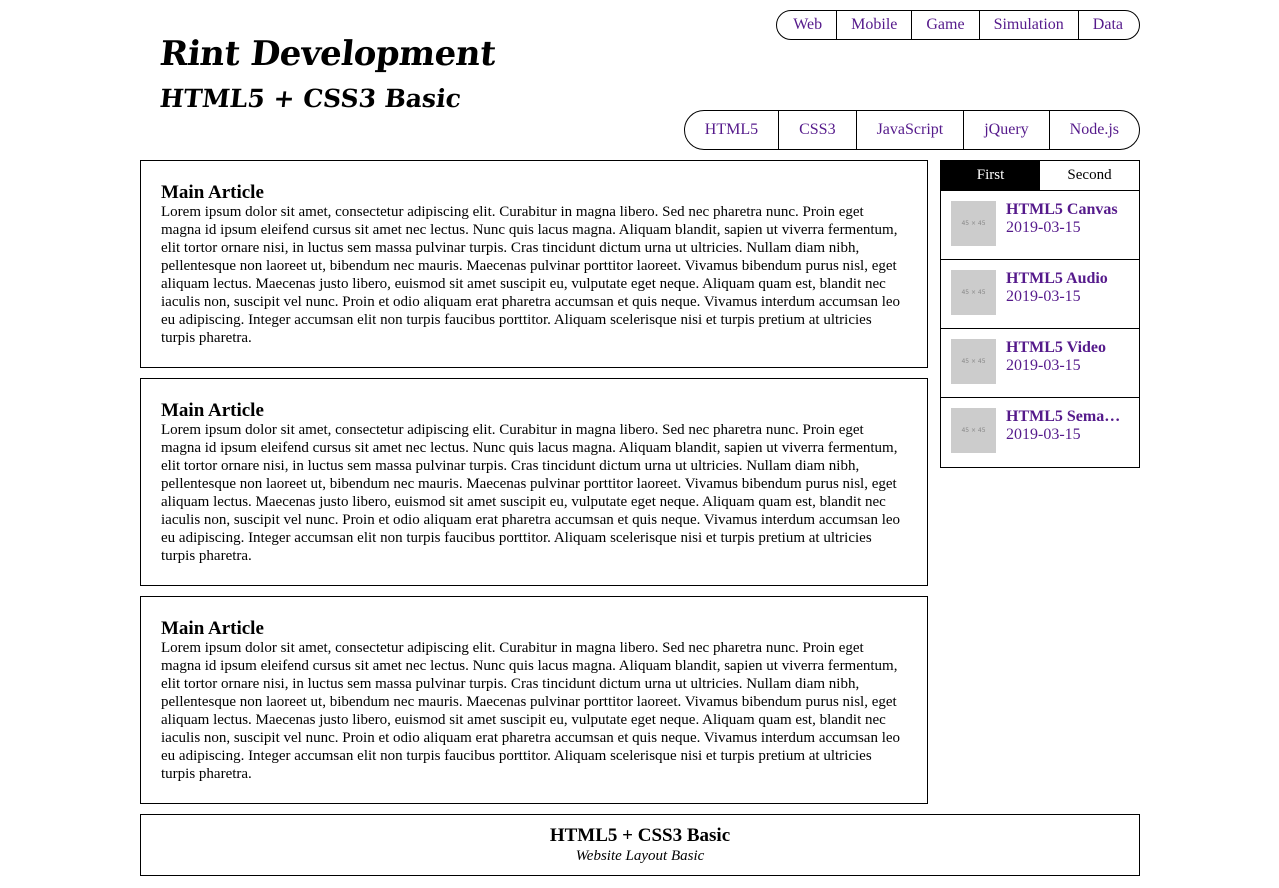 This screenshot has width=1279, height=888. I want to click on site-logo: Rint Development HTML5 + CSS3 Basic, so click(327, 74).